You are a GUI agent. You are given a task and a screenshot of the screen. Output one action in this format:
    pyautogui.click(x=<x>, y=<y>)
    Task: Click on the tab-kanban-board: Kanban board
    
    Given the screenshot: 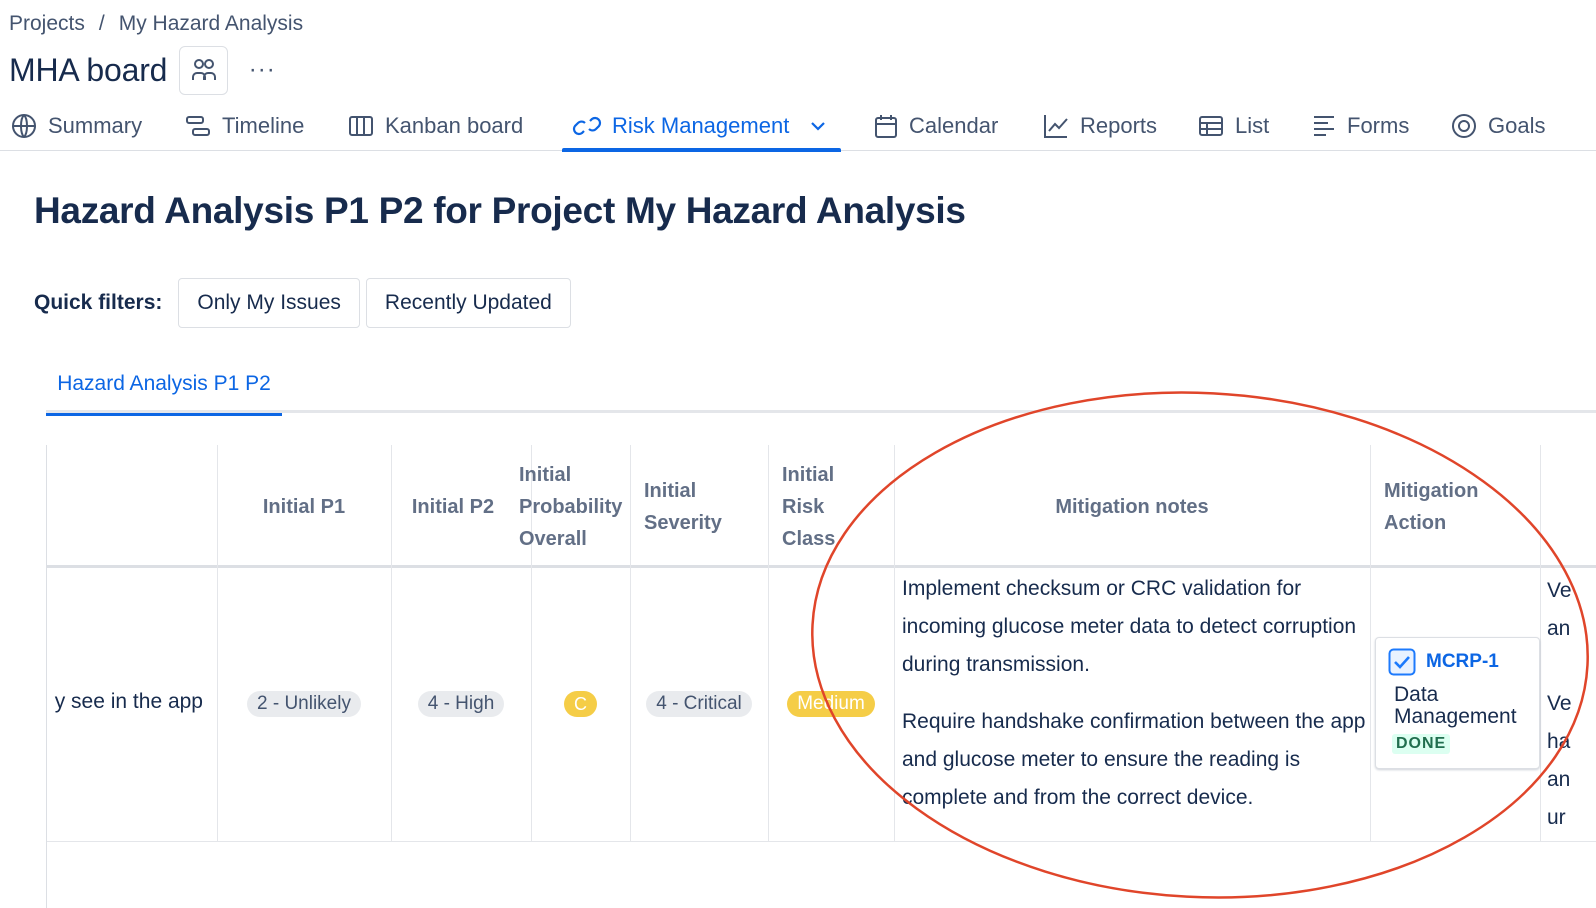 What is the action you would take?
    pyautogui.click(x=435, y=125)
    